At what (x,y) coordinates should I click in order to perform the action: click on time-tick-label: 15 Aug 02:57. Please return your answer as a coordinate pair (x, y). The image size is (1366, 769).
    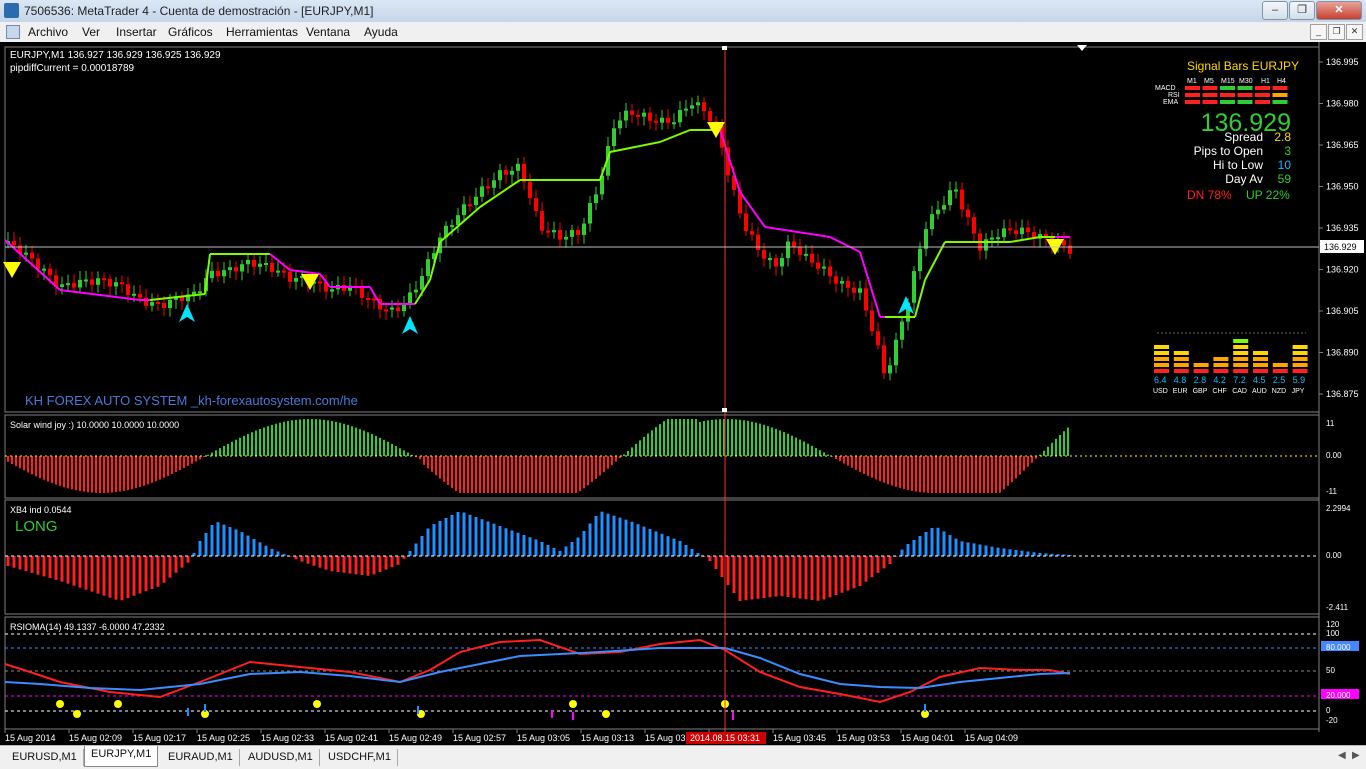
    Looking at the image, I should click on (479, 738).